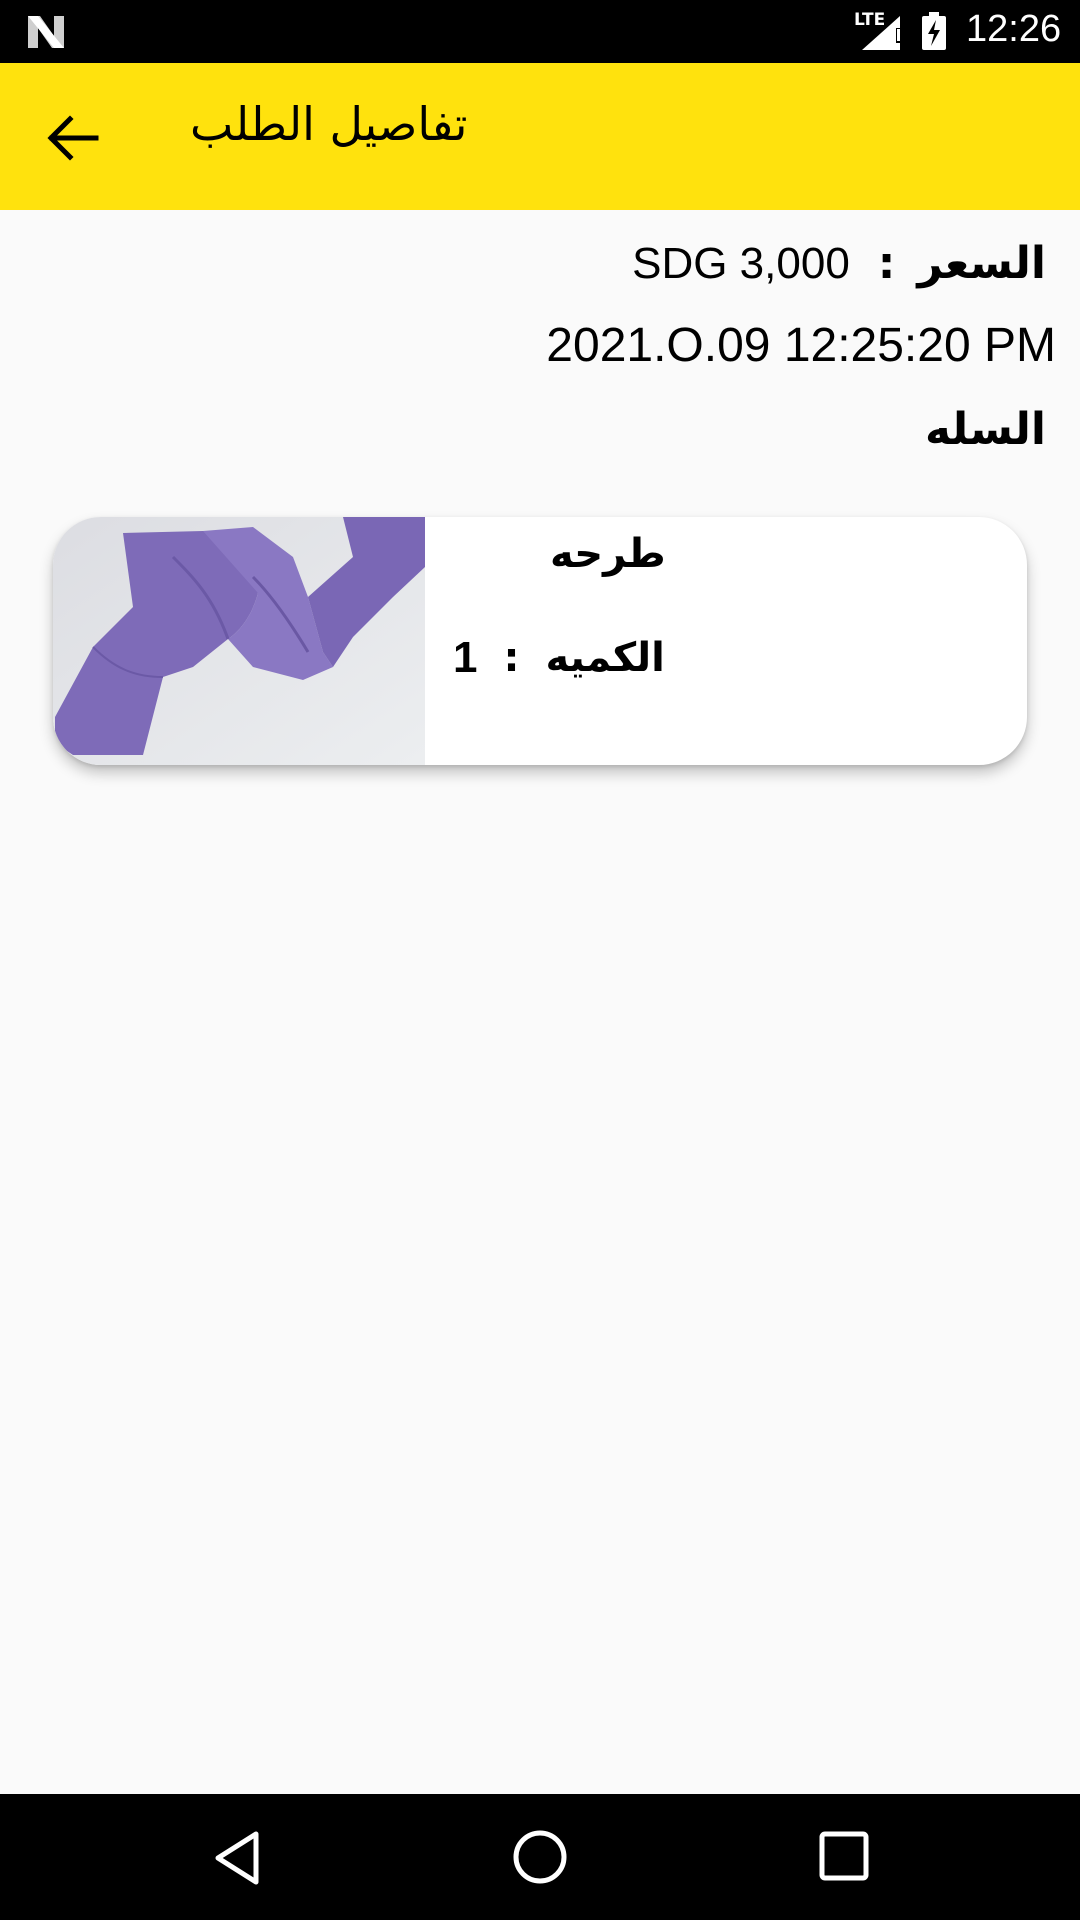 The image size is (1080, 1920). Describe the element at coordinates (465, 657) in the screenshot. I see `quantity-value: 1` at that location.